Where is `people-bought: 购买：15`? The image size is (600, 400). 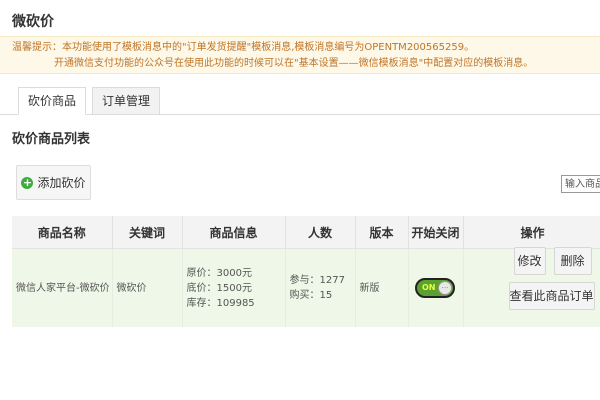 people-bought: 购买：15 is located at coordinates (311, 295).